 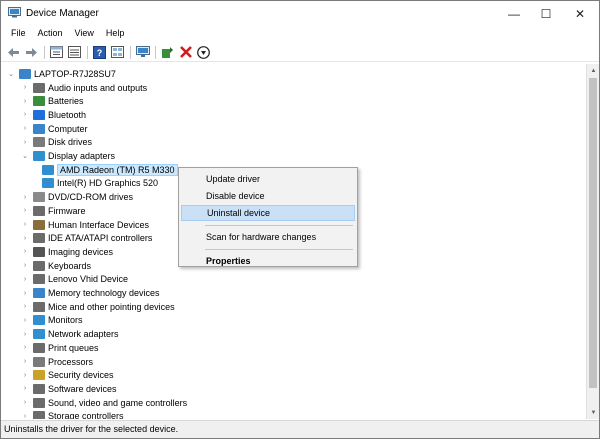 I want to click on view-icon, so click(x=117, y=52).